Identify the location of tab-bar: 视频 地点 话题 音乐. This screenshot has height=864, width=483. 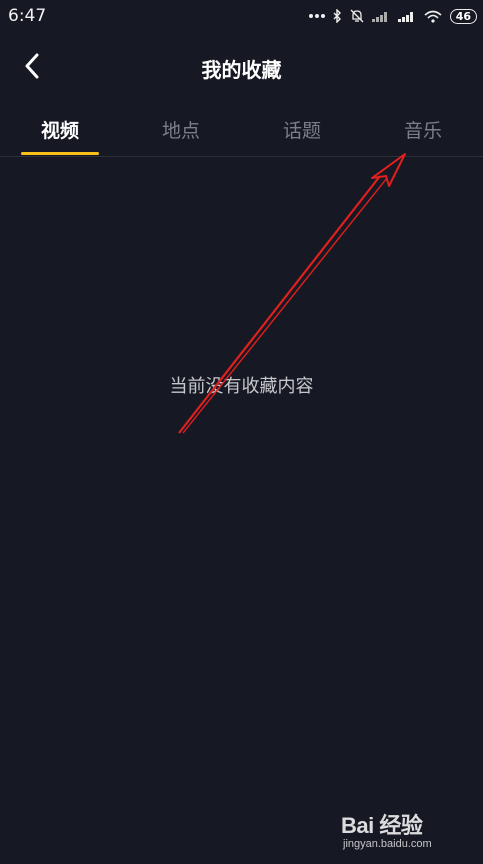
(241, 130).